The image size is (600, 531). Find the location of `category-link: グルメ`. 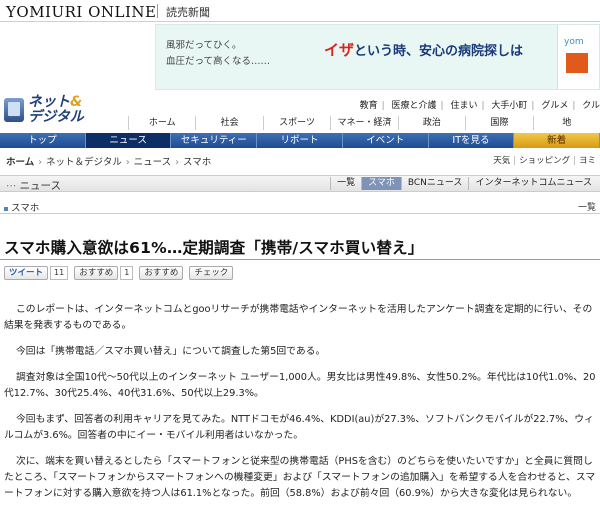

category-link: グルメ is located at coordinates (554, 106).